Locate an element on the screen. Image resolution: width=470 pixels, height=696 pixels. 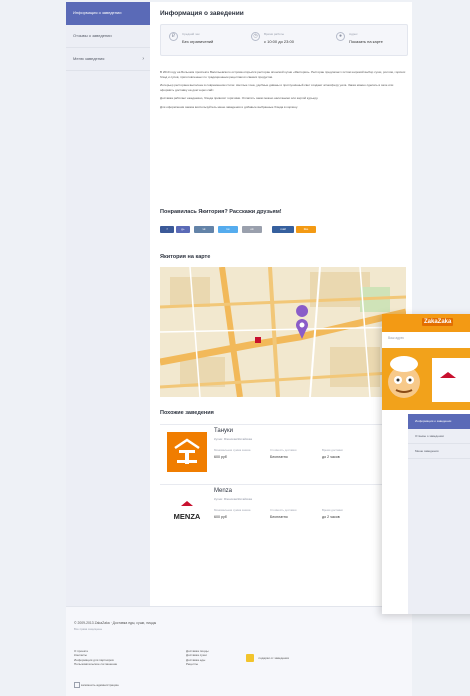
overlay-search: Ваш адрес is located at coordinates (396, 338).